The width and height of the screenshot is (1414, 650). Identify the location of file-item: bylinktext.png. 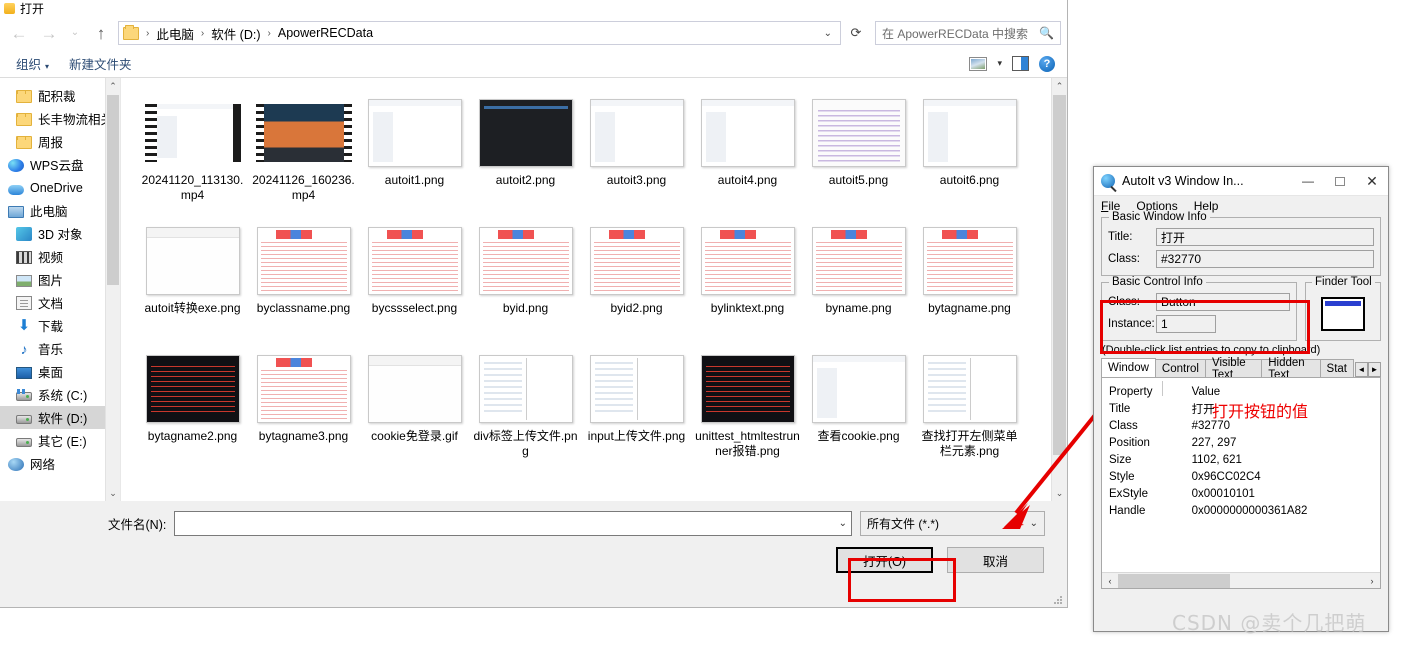
(747, 282).